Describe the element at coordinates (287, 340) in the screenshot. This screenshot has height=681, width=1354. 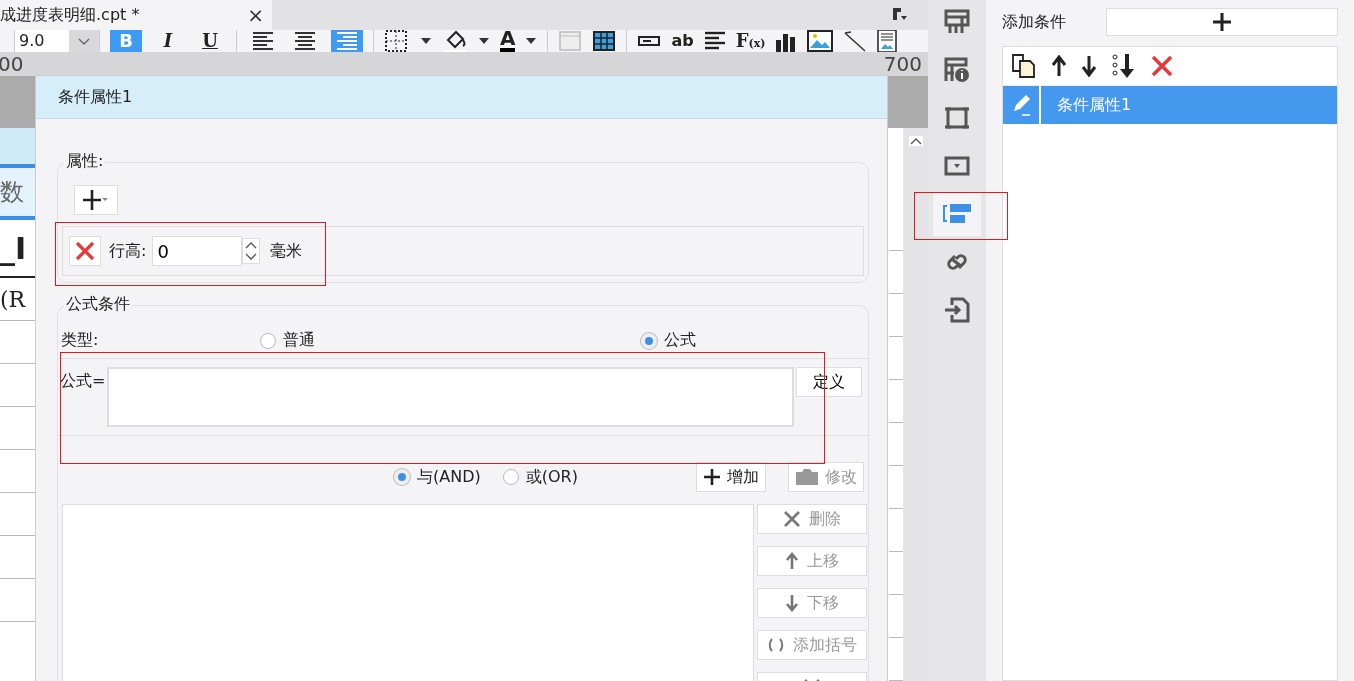
I see `type-radio: 普通` at that location.